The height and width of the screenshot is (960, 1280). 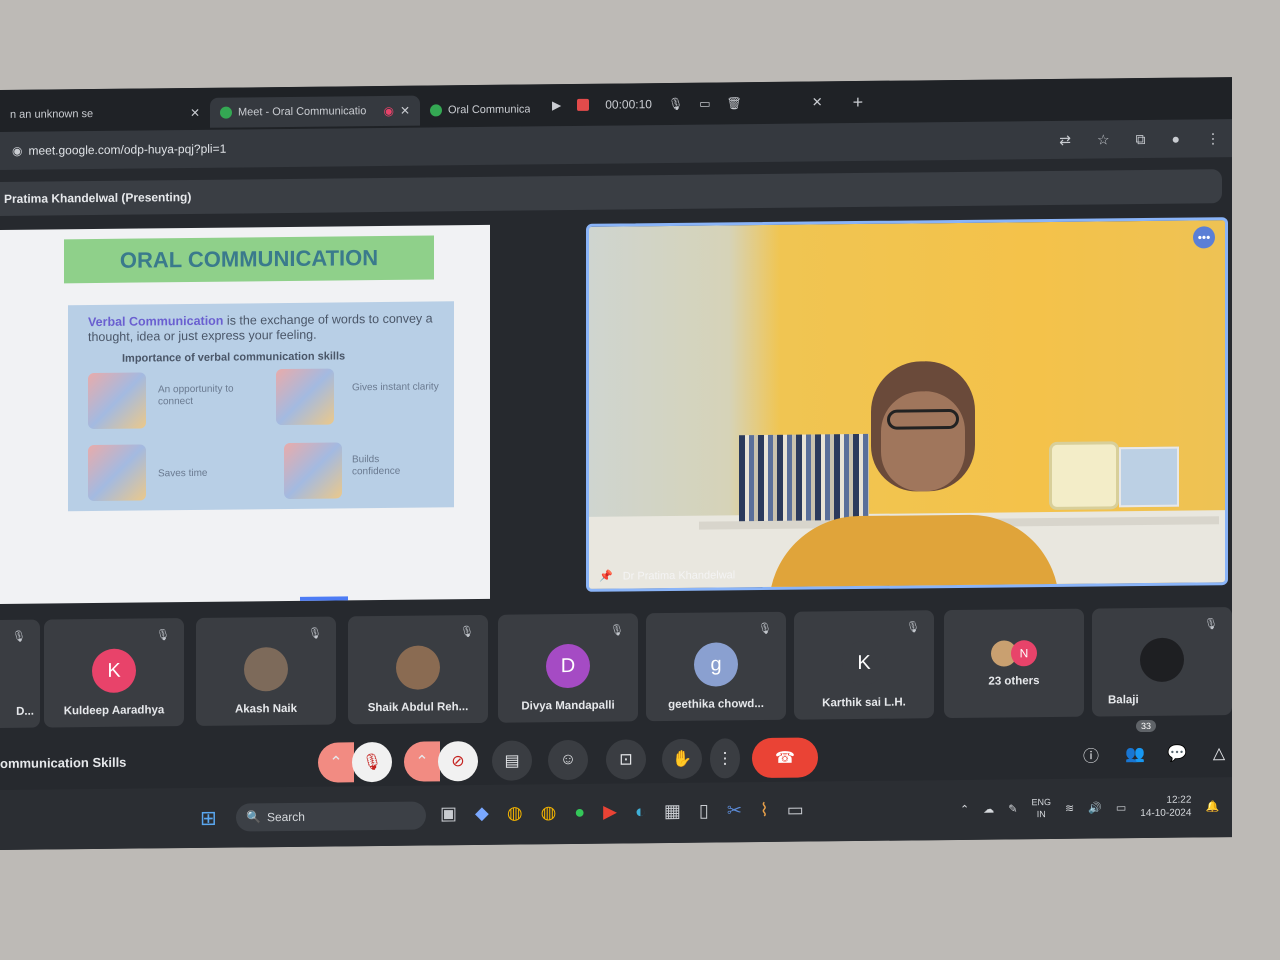 I want to click on play-icon: ▶, so click(x=556, y=105).